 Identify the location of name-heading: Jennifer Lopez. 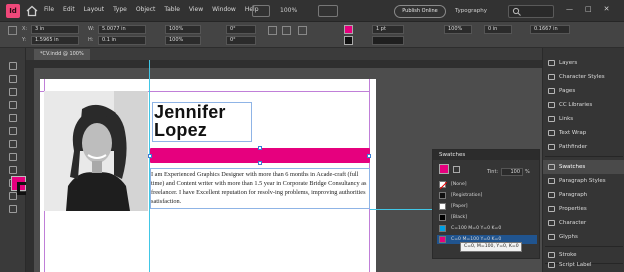
(203, 121).